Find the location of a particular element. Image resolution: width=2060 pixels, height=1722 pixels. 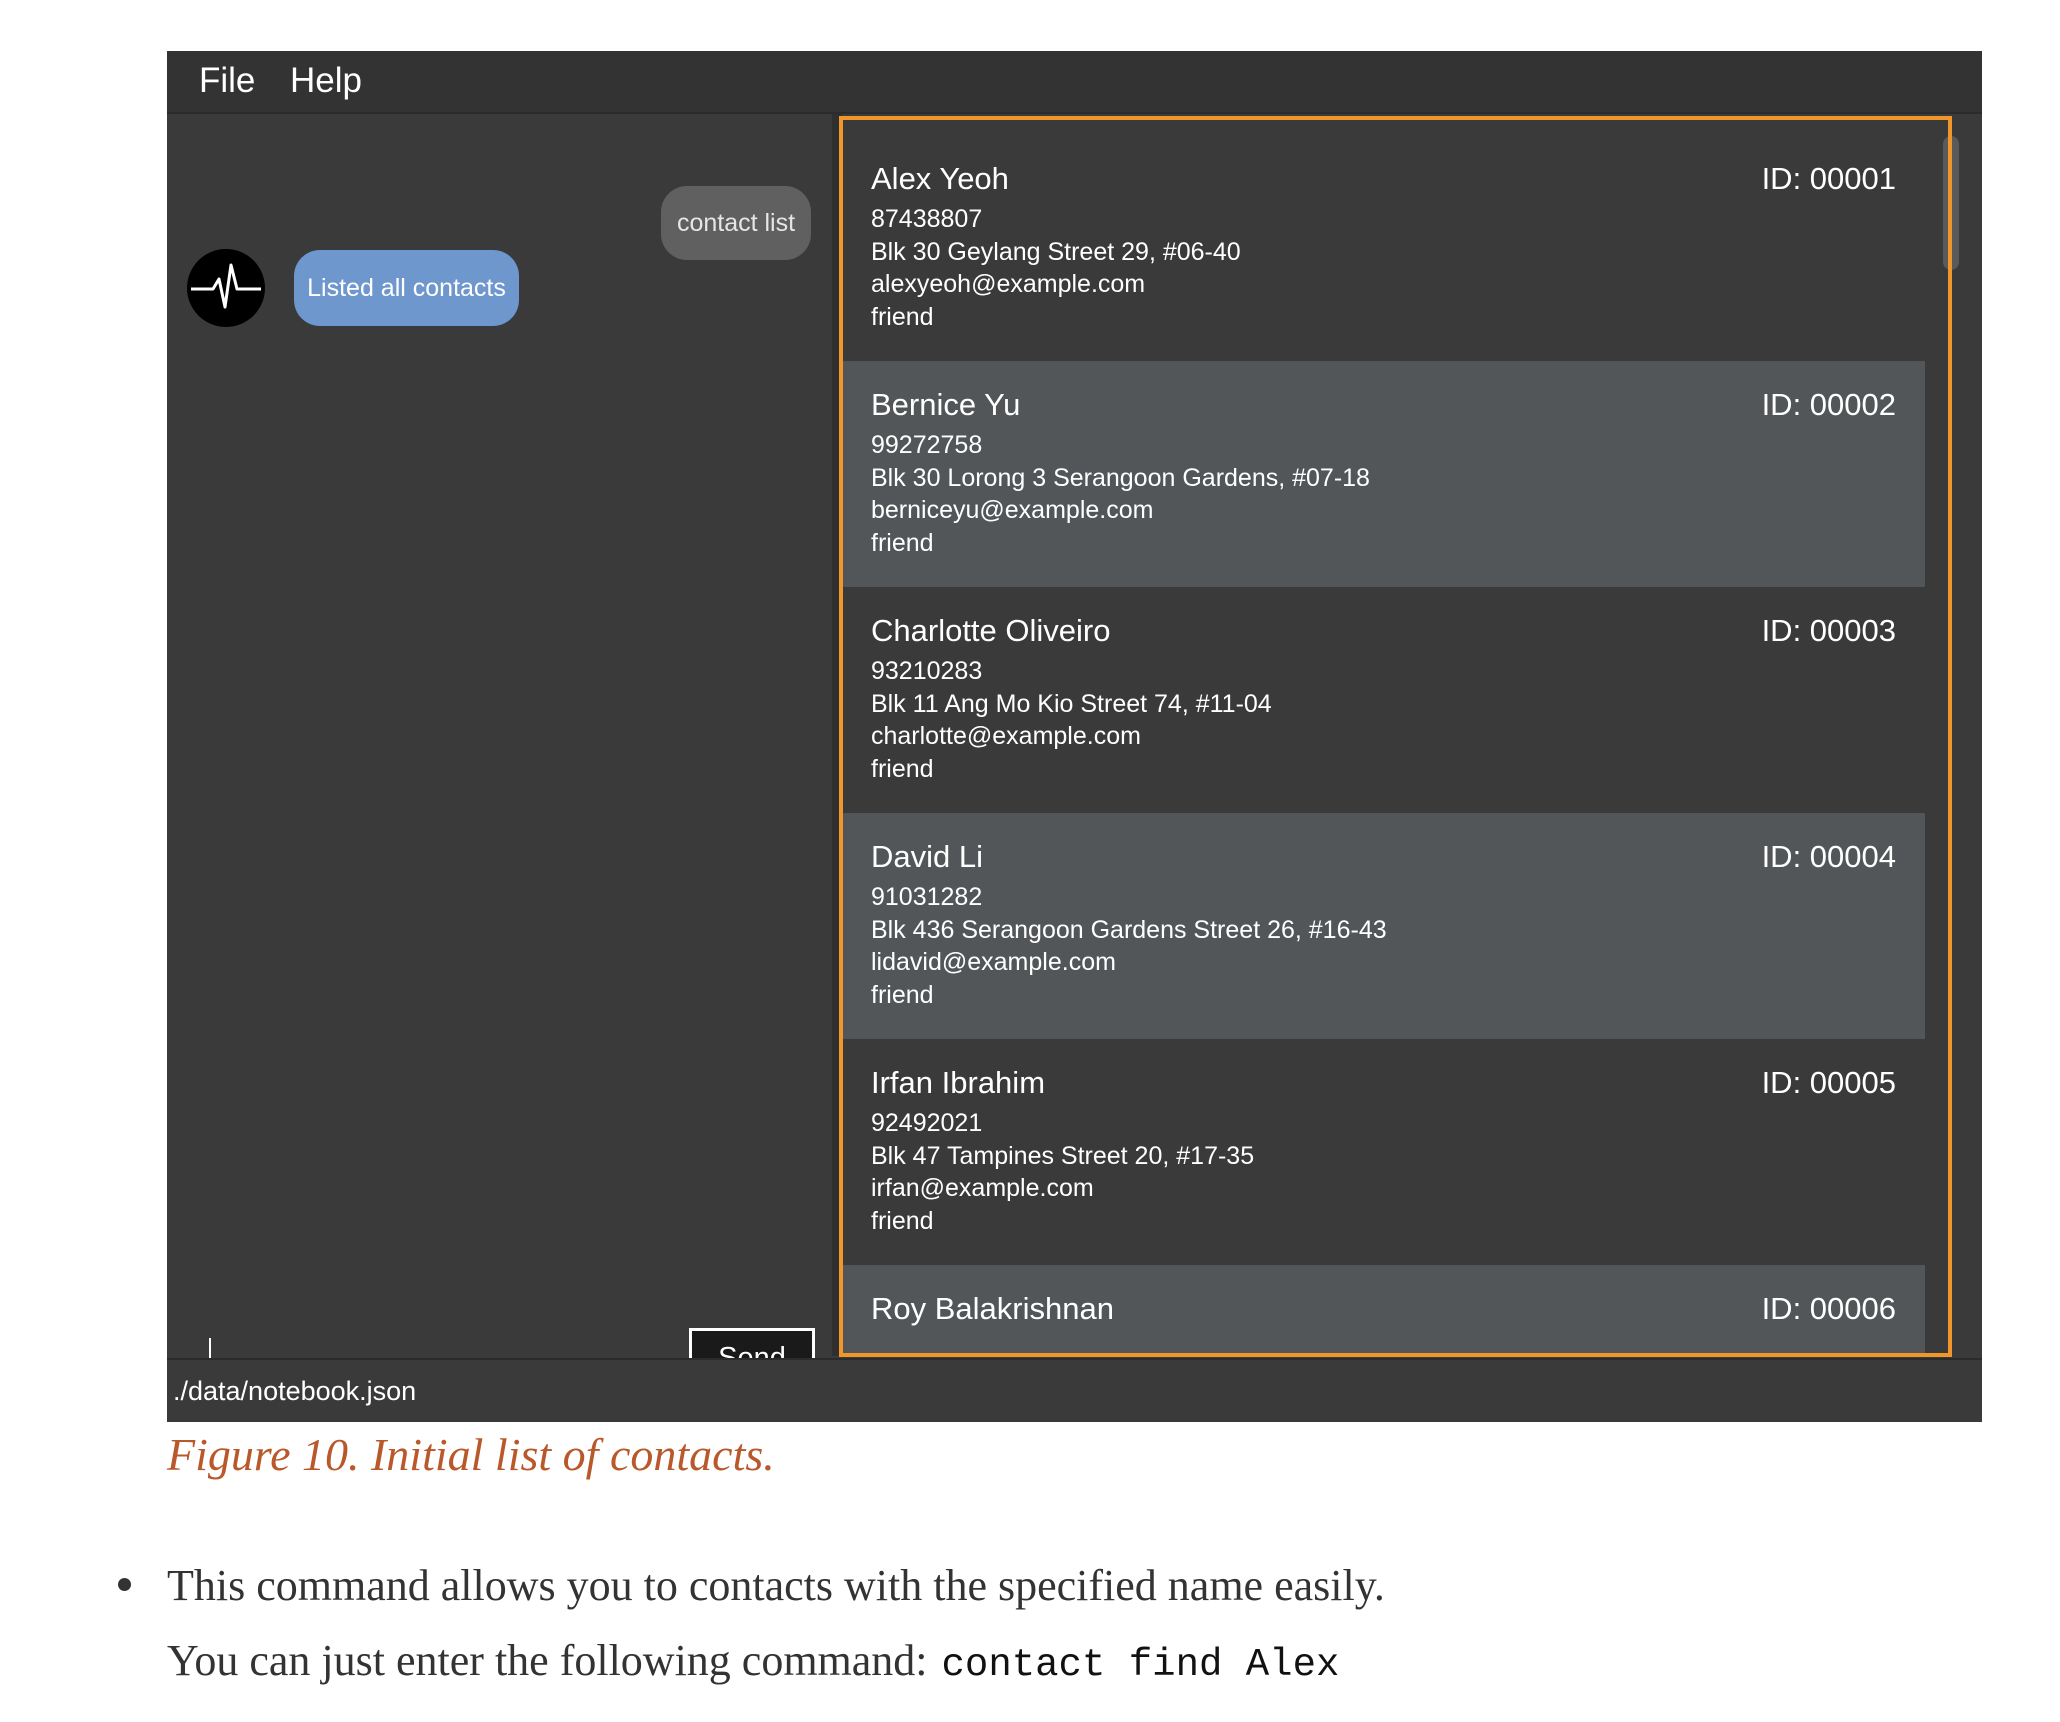

contact-name: Bernice Yu is located at coordinates (946, 404).